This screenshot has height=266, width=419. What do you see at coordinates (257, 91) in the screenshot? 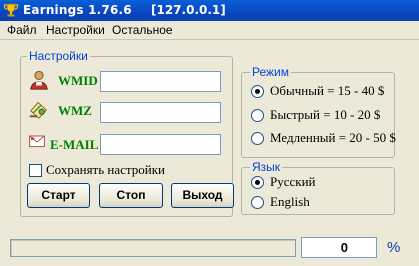
I see `mode-normal-radio` at bounding box center [257, 91].